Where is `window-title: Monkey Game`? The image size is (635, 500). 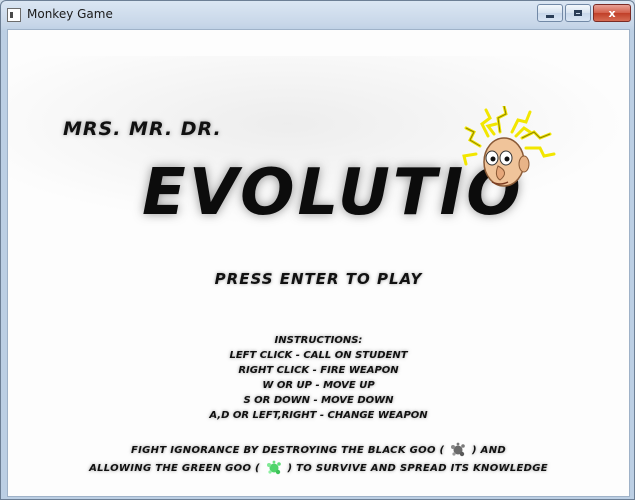 window-title: Monkey Game is located at coordinates (70, 14).